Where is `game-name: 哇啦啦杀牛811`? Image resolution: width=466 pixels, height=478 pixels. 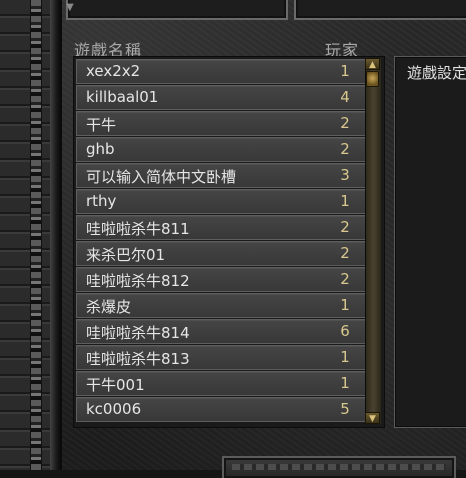 game-name: 哇啦啦杀牛811 is located at coordinates (138, 229).